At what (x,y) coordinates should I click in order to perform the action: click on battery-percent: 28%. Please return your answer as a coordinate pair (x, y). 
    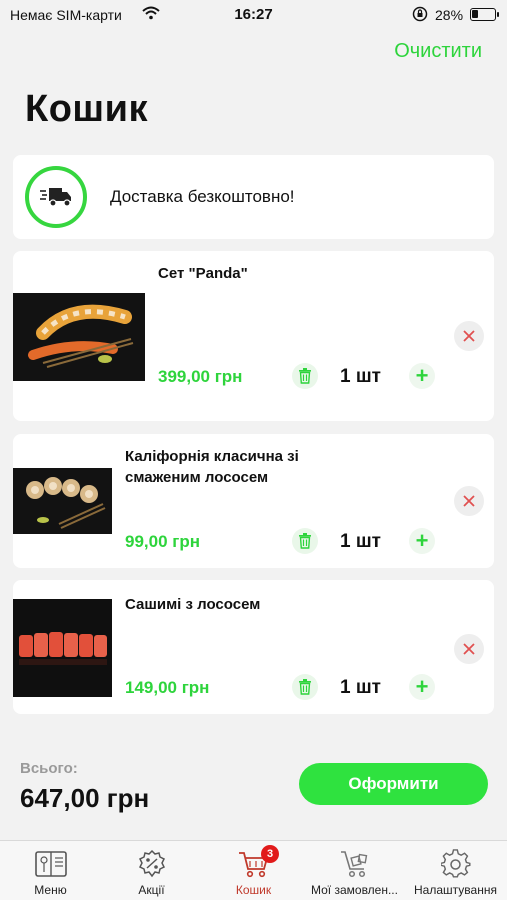
    Looking at the image, I should click on (449, 15).